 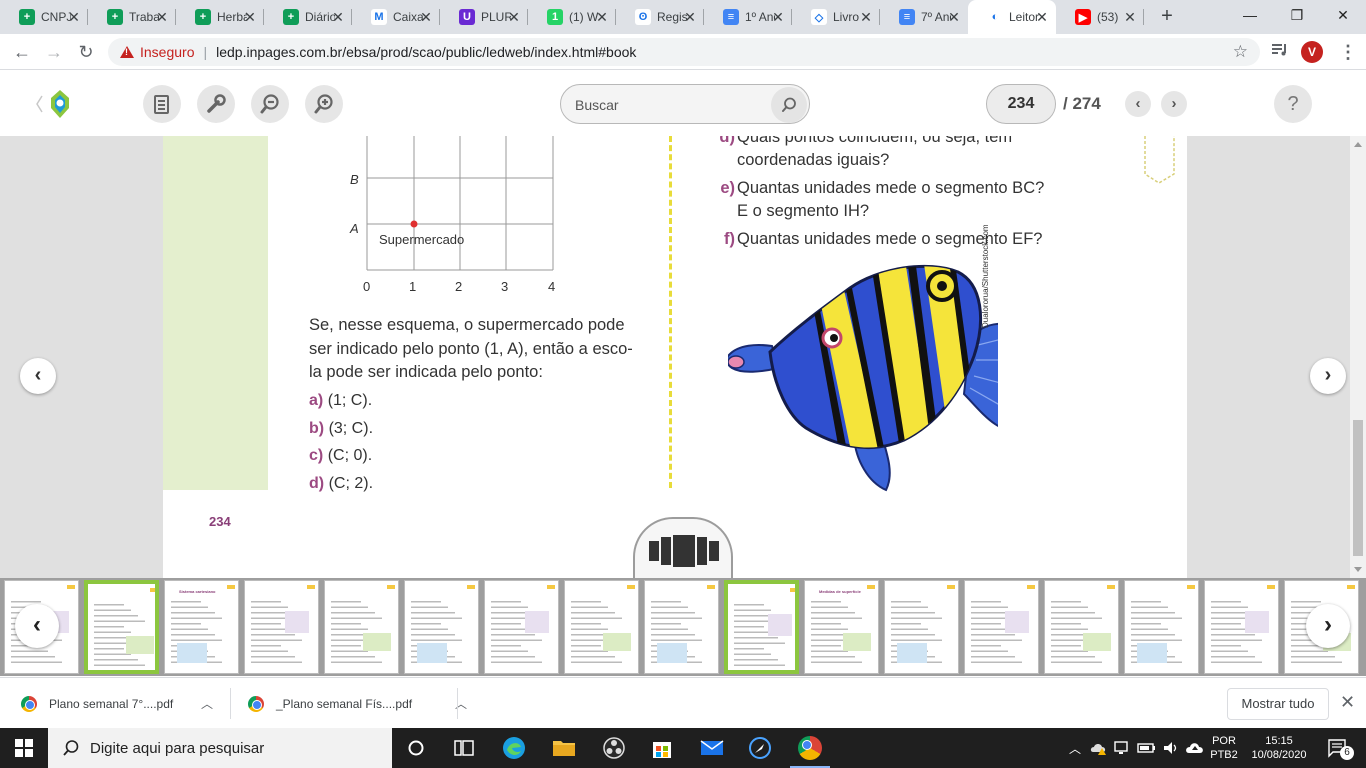 I want to click on security-label: Inseguro, so click(x=167, y=52).